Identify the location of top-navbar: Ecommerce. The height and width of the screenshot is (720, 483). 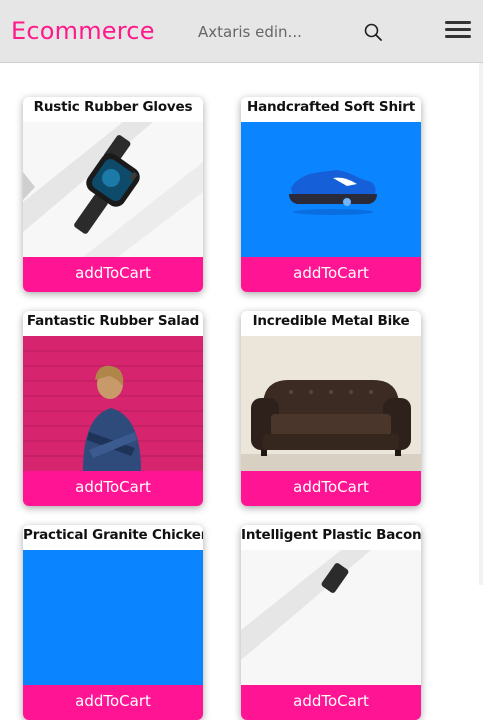
(241, 31).